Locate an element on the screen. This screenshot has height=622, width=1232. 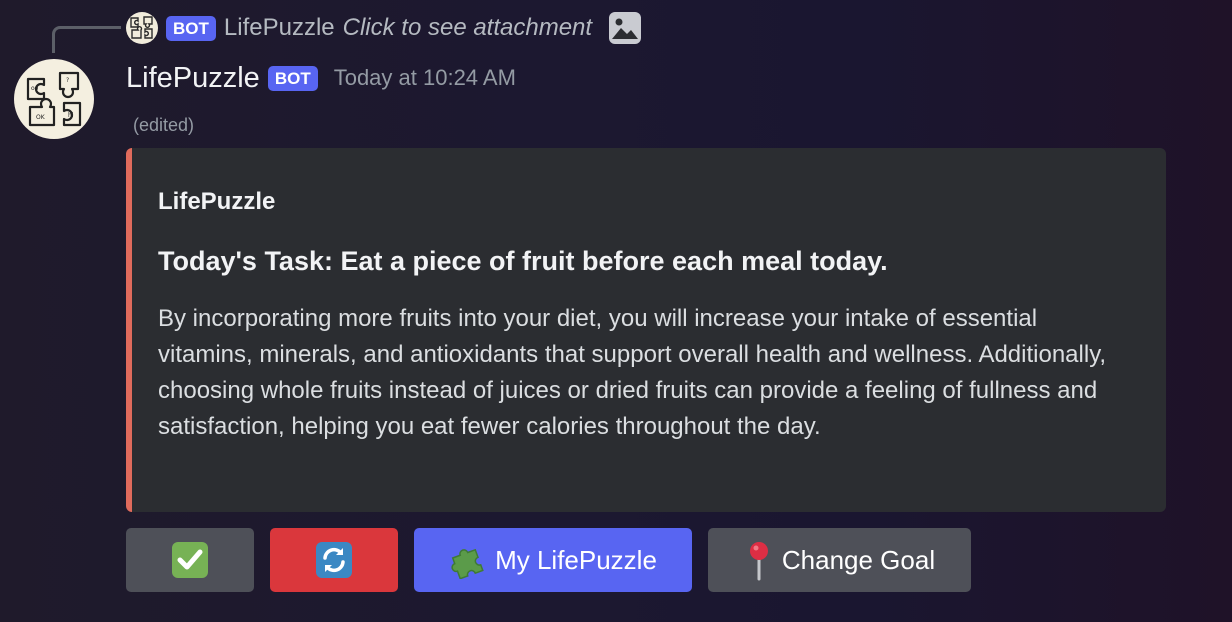
image-icon is located at coordinates (625, 28).